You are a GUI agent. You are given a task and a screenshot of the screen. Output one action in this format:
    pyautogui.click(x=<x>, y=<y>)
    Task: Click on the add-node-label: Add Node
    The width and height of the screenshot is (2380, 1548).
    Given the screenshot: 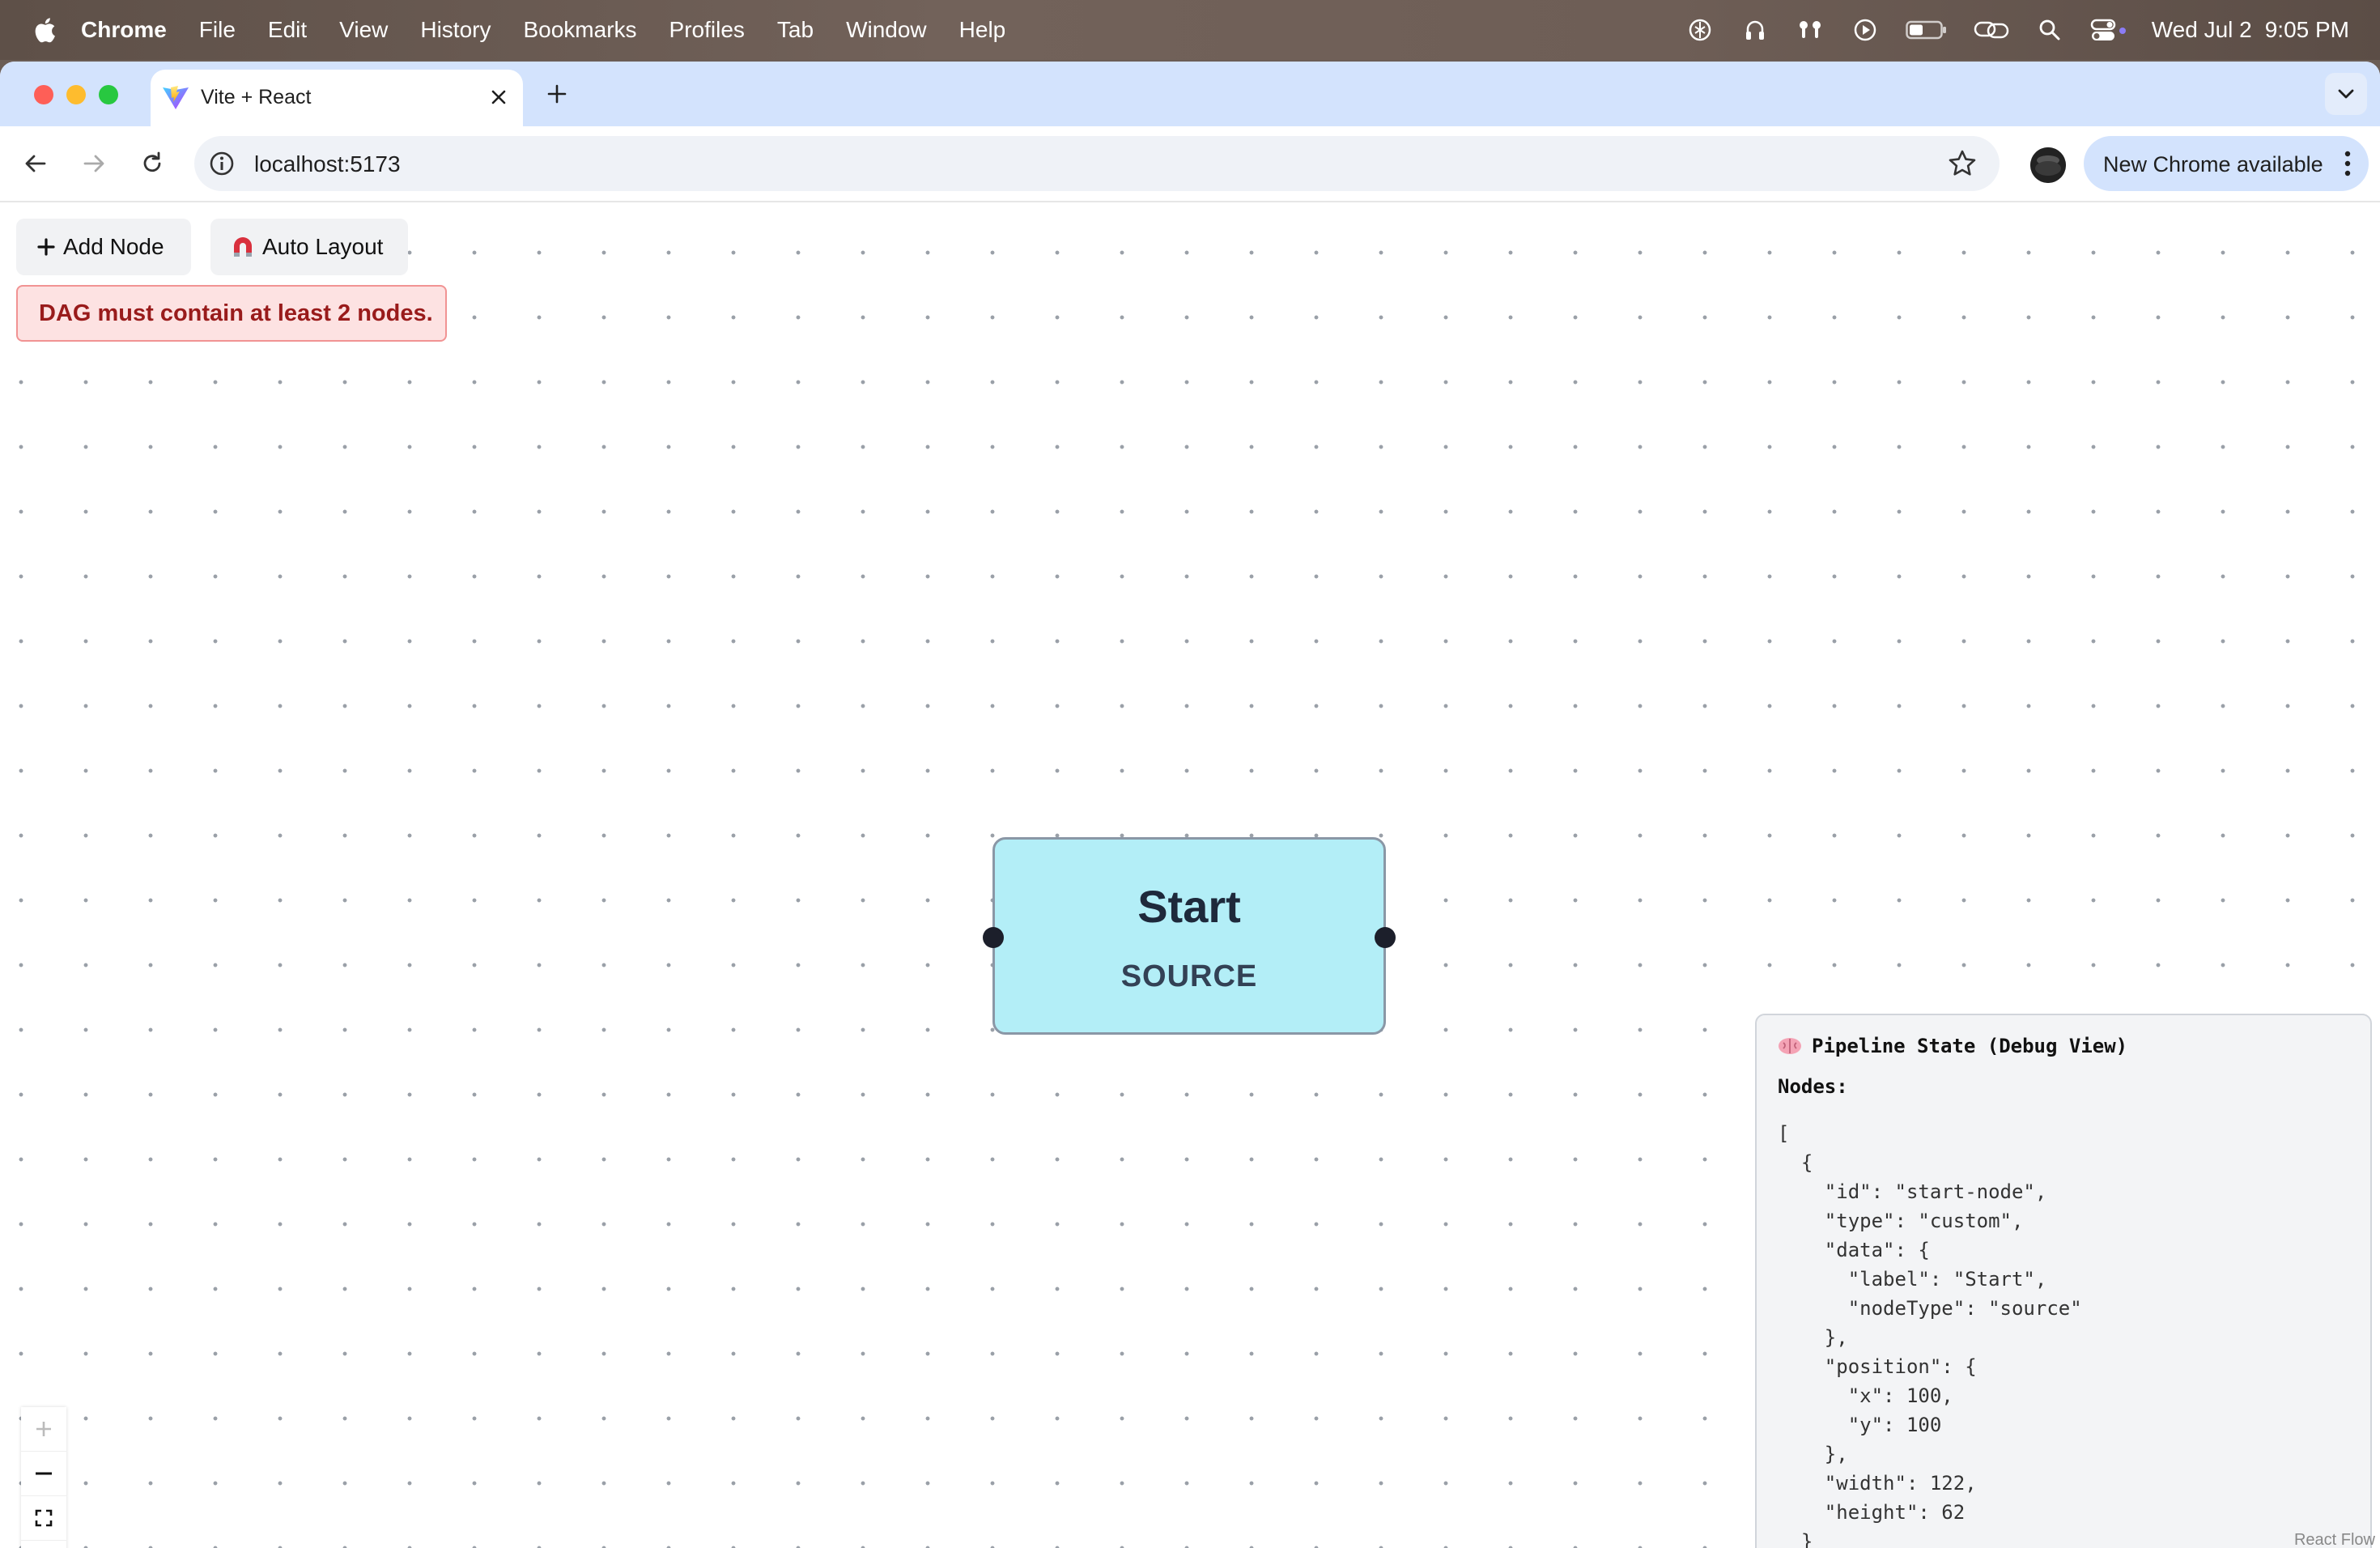 What is the action you would take?
    pyautogui.click(x=114, y=247)
    